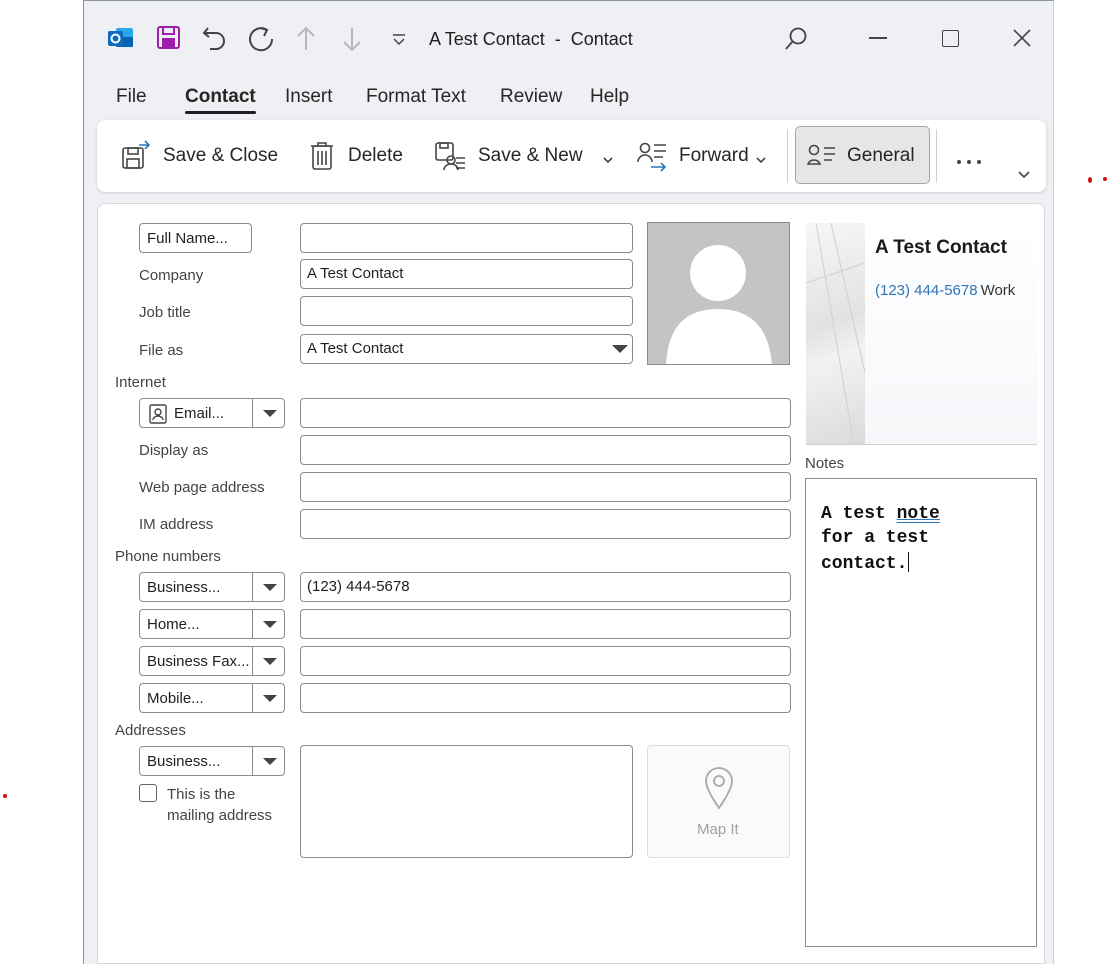  What do you see at coordinates (148, 793) in the screenshot?
I see `mailing-address-checkbox` at bounding box center [148, 793].